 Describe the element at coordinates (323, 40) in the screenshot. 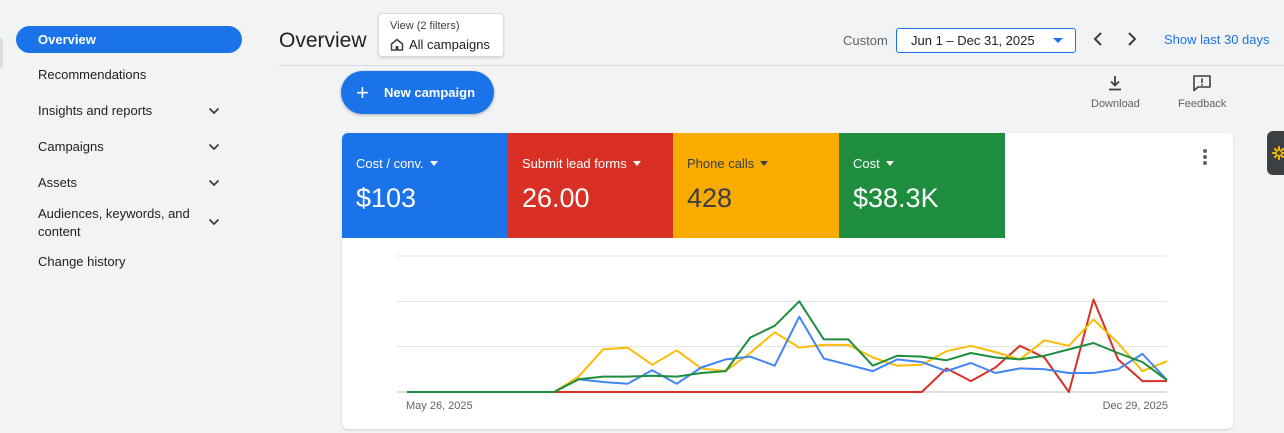

I see `page-title: Overview` at that location.